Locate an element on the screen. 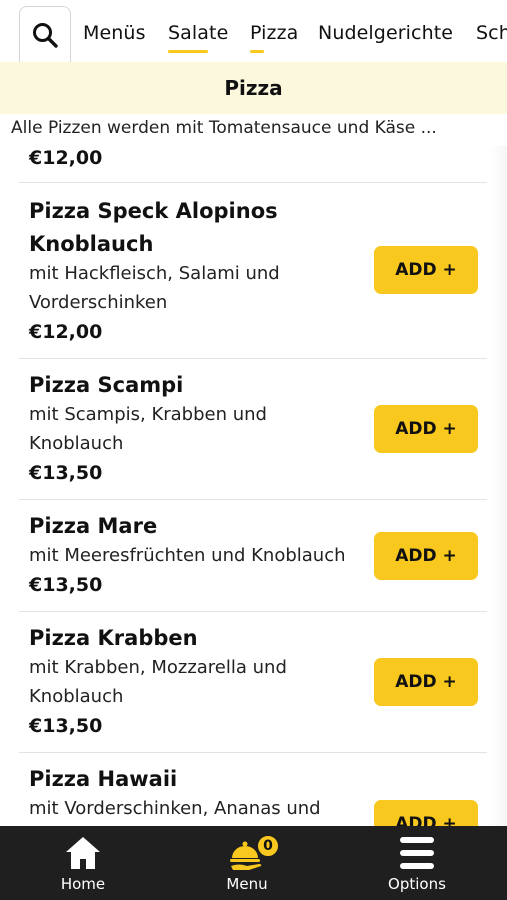  tab-label: Pizza is located at coordinates (274, 33).